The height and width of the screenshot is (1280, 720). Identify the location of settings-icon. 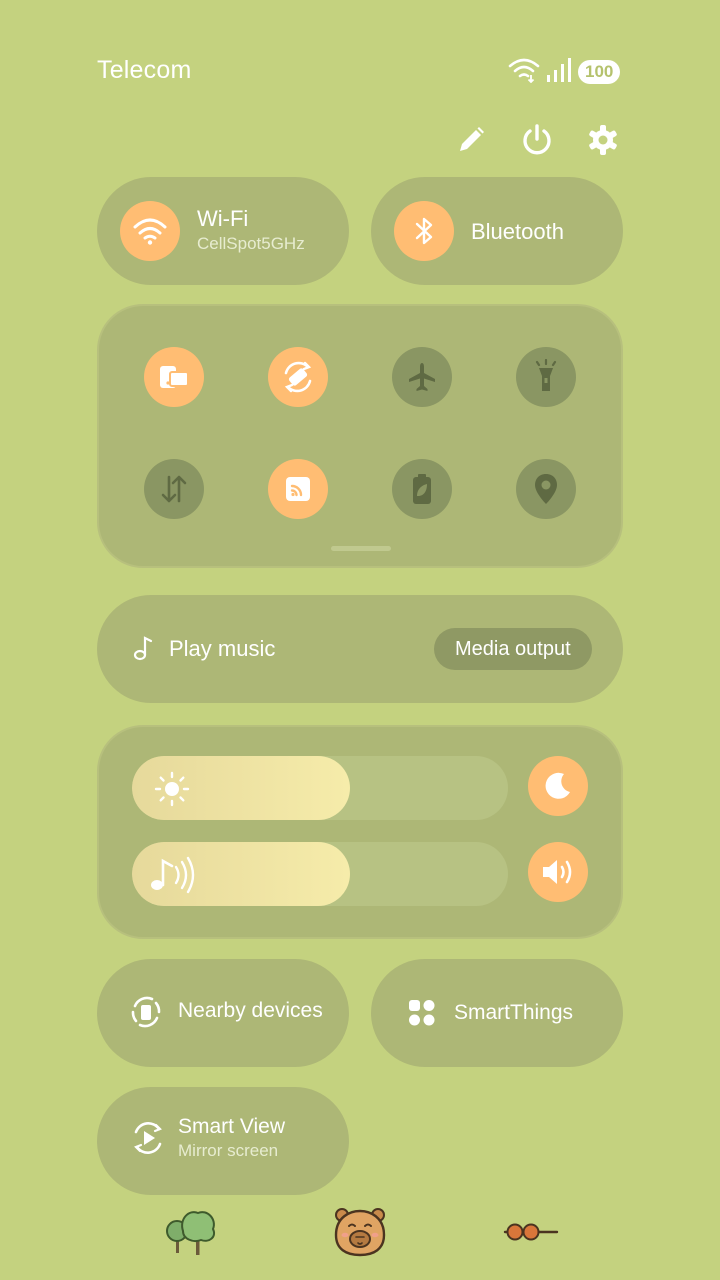
(603, 140).